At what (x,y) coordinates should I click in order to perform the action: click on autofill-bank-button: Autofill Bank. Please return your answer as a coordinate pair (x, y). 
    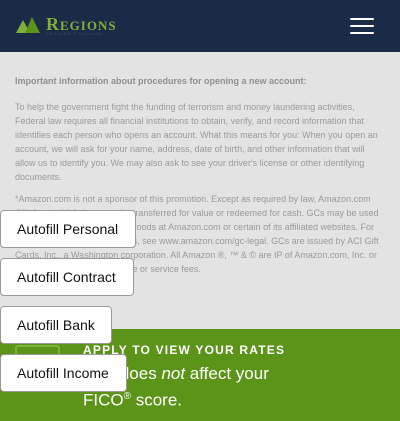
    Looking at the image, I should click on (56, 325).